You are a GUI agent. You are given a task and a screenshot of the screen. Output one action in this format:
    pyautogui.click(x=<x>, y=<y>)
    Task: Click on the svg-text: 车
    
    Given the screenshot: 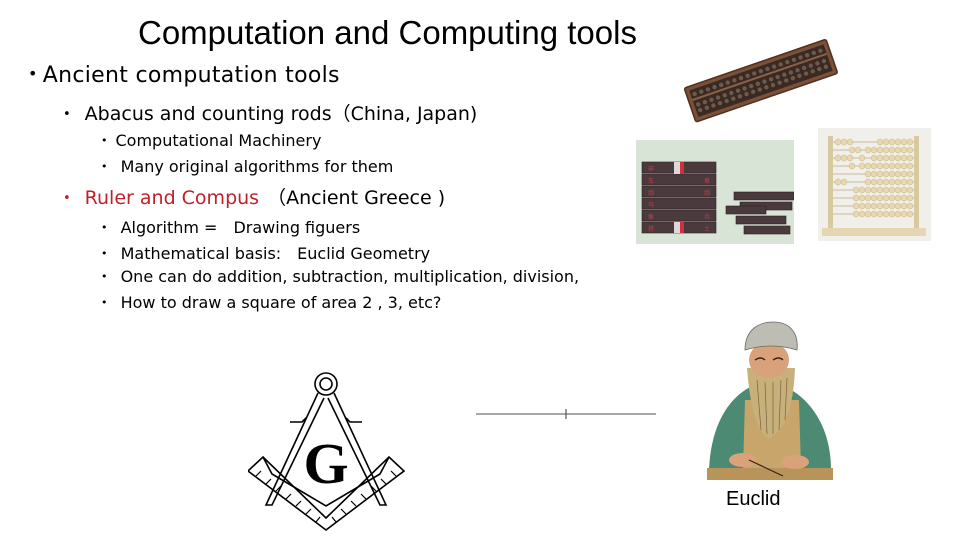 What is the action you would take?
    pyautogui.click(x=651, y=181)
    